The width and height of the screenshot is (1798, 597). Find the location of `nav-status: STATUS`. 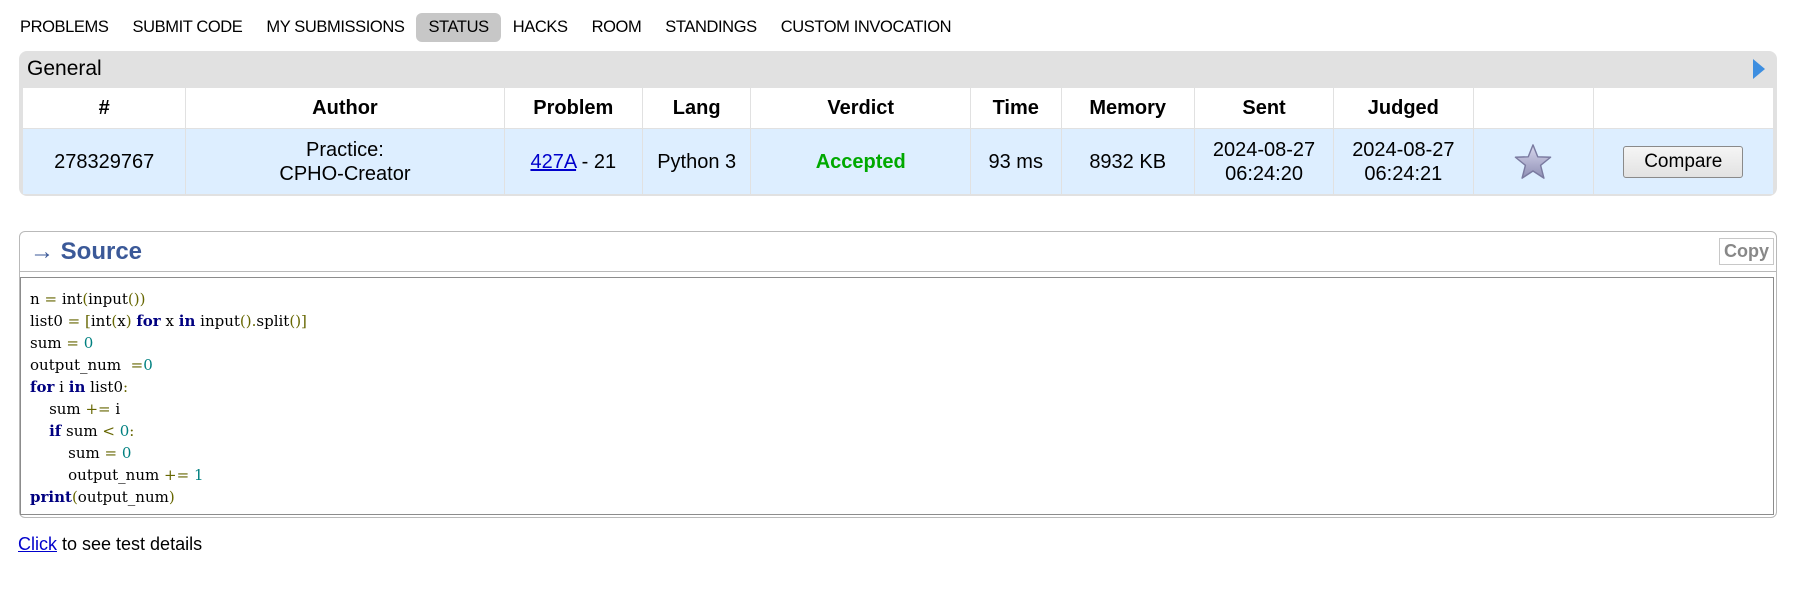

nav-status: STATUS is located at coordinates (458, 27).